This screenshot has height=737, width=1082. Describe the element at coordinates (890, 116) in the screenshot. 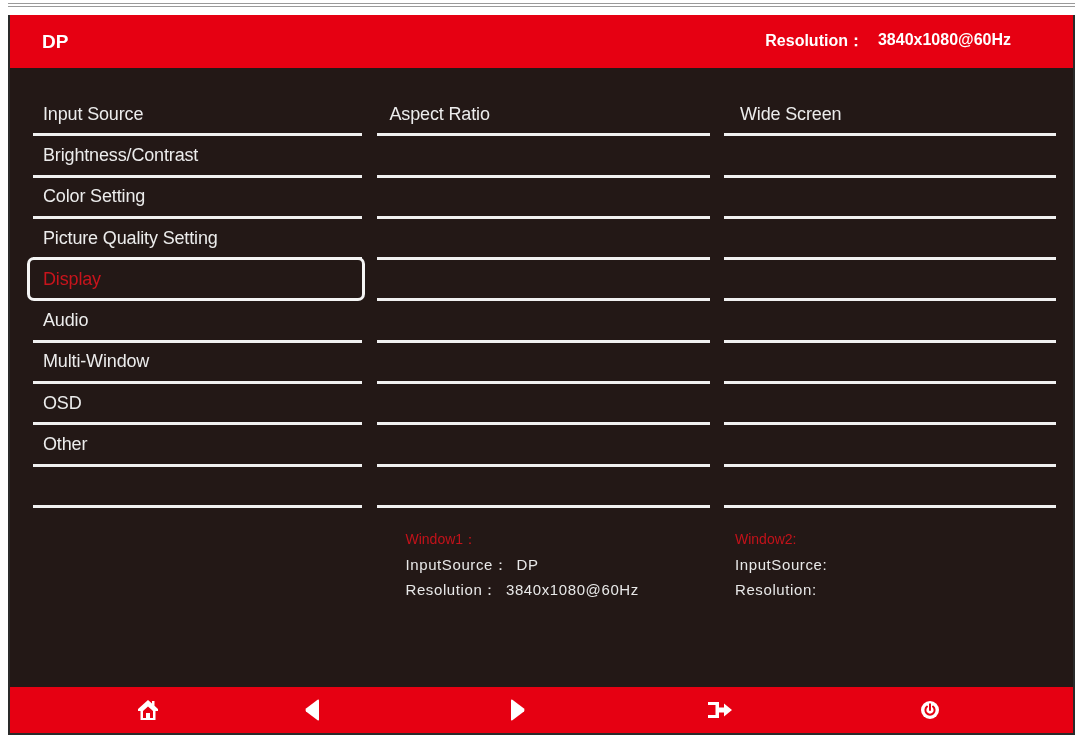

I see `option-item: Wide Screen` at that location.